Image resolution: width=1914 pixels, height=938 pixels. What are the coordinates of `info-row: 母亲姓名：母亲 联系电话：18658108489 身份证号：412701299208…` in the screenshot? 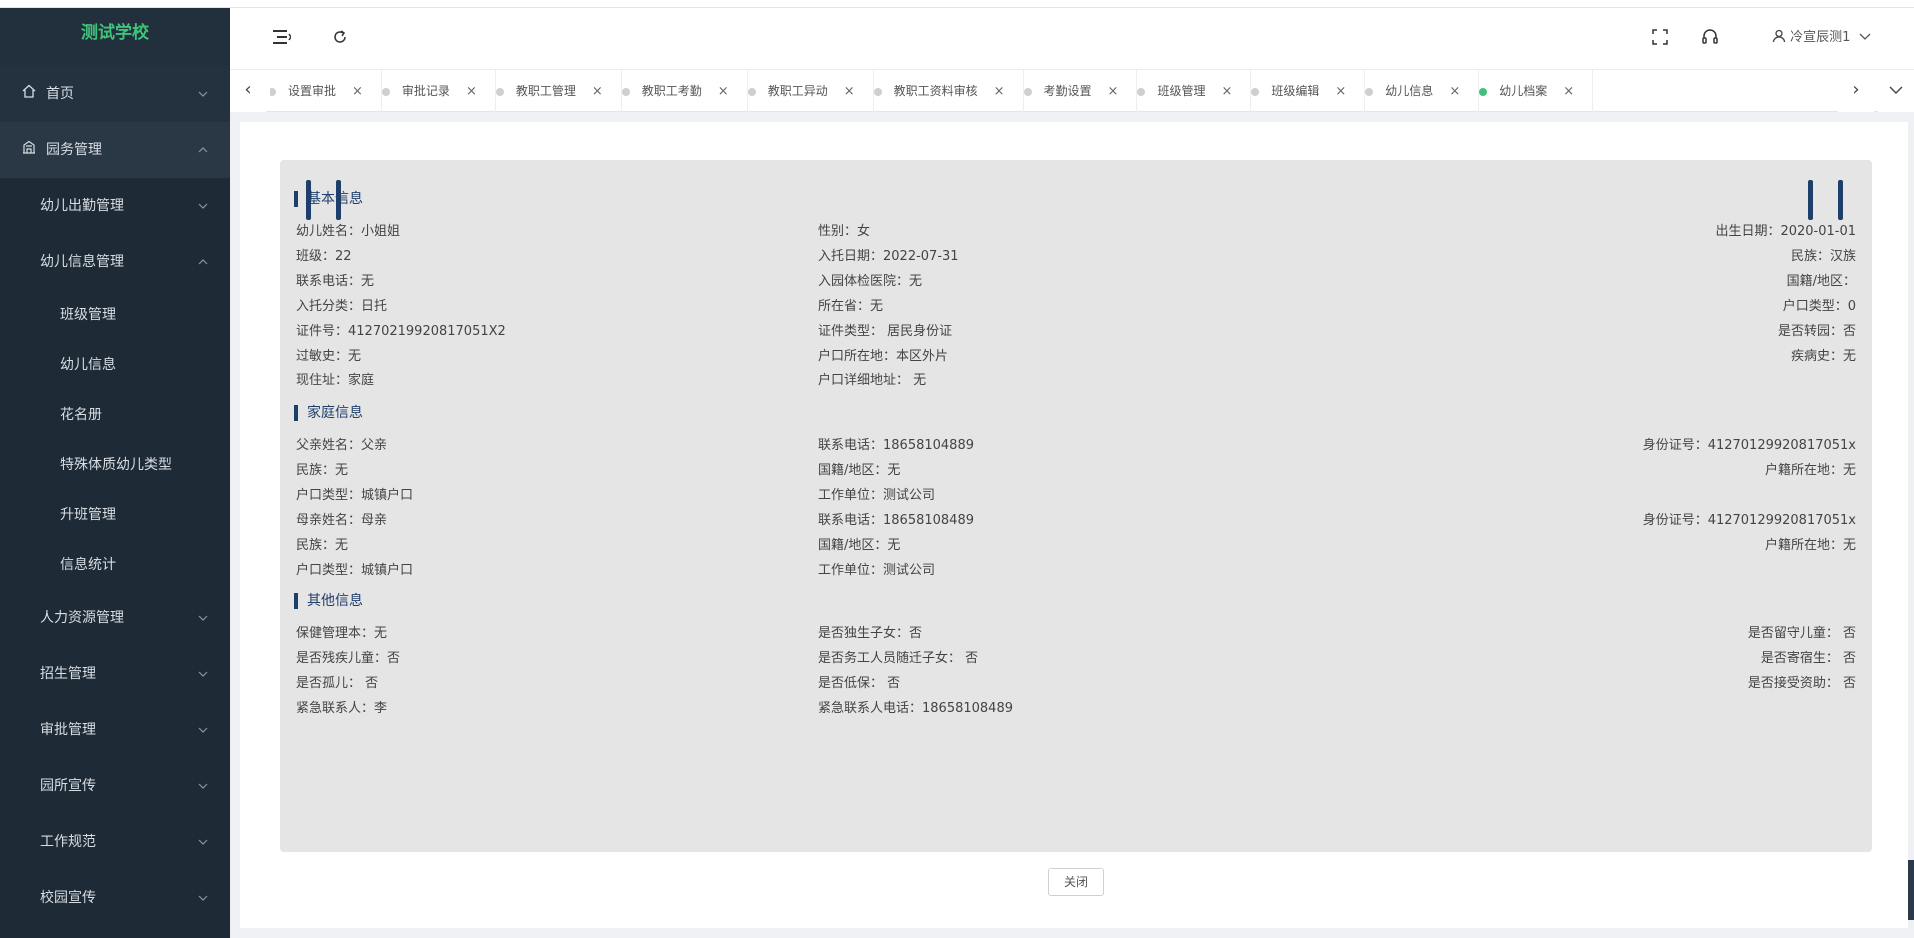 It's located at (1076, 521).